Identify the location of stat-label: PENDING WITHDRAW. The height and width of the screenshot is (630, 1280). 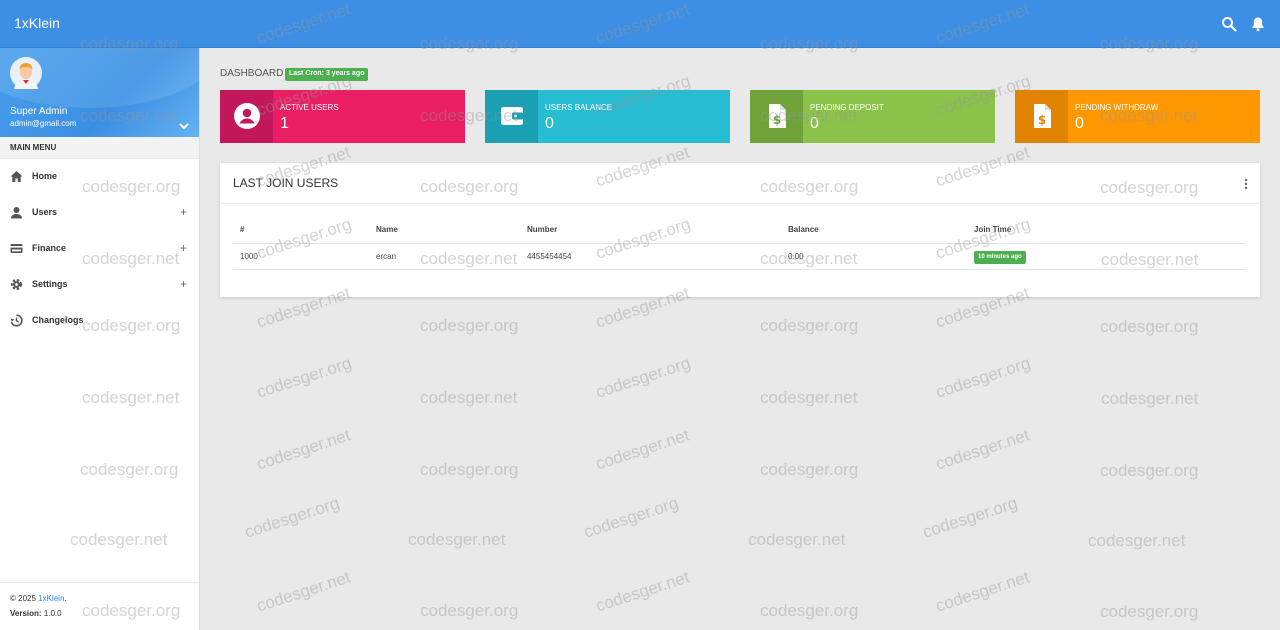
(1117, 107).